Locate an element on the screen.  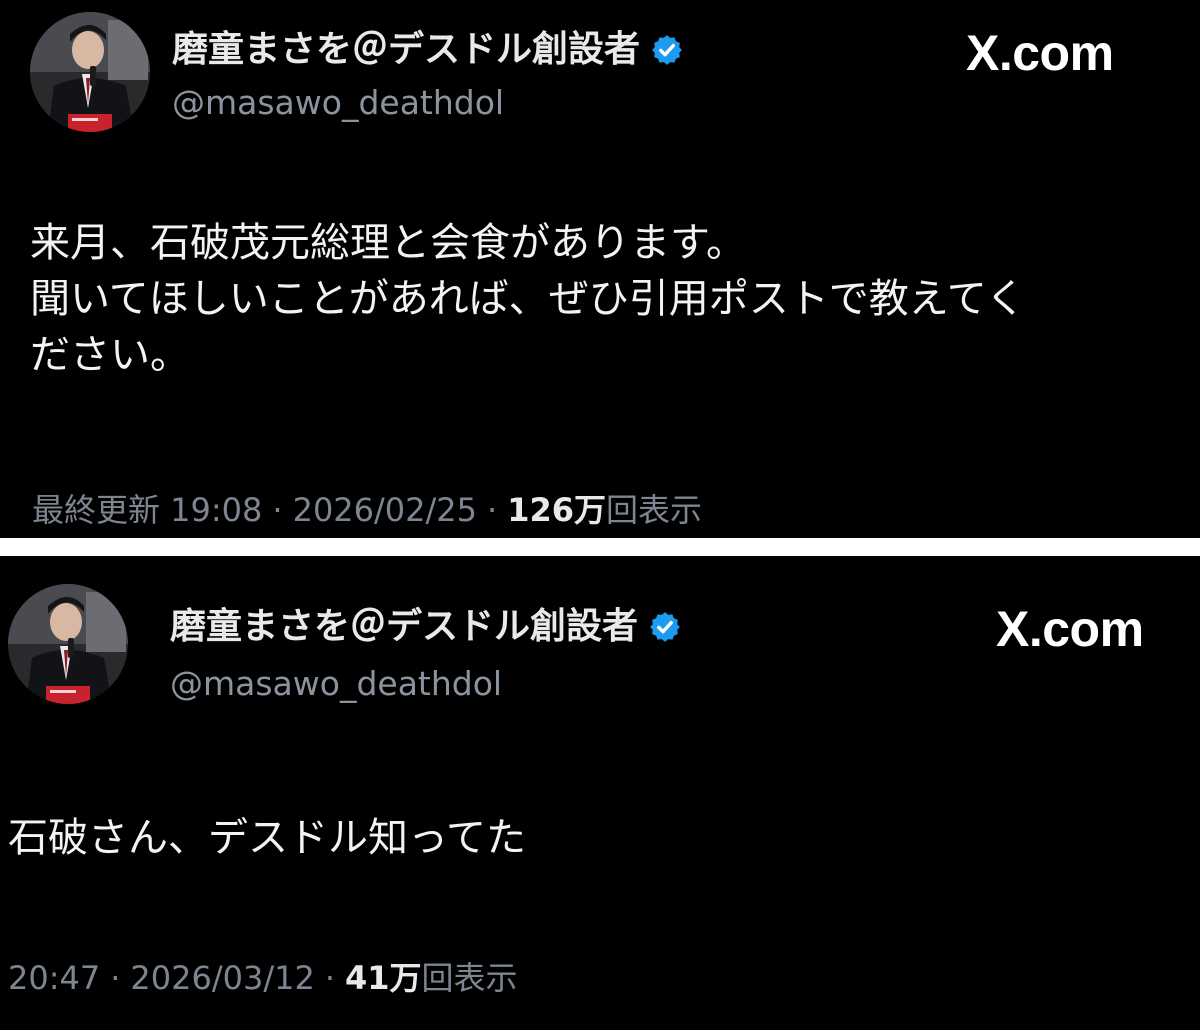
view-count: 41万 is located at coordinates (383, 978).